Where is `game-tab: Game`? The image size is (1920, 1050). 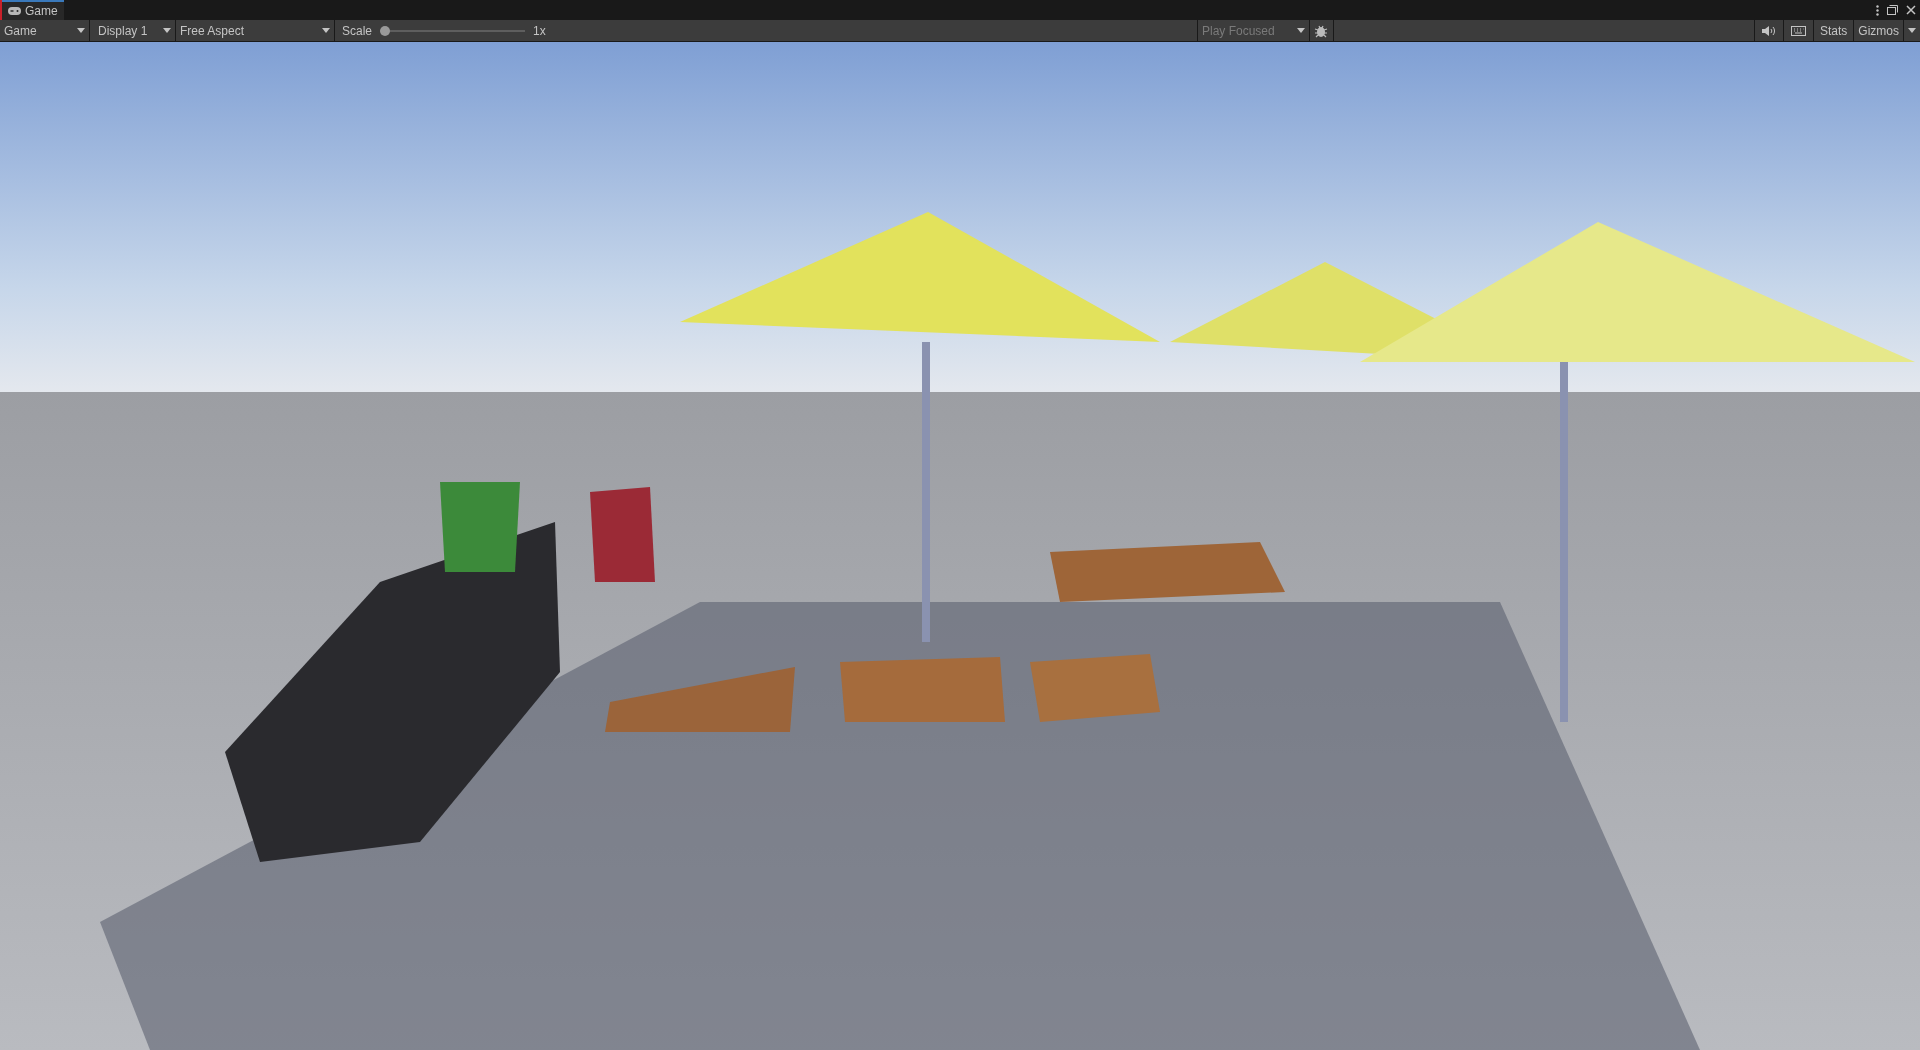 game-tab: Game is located at coordinates (33, 10).